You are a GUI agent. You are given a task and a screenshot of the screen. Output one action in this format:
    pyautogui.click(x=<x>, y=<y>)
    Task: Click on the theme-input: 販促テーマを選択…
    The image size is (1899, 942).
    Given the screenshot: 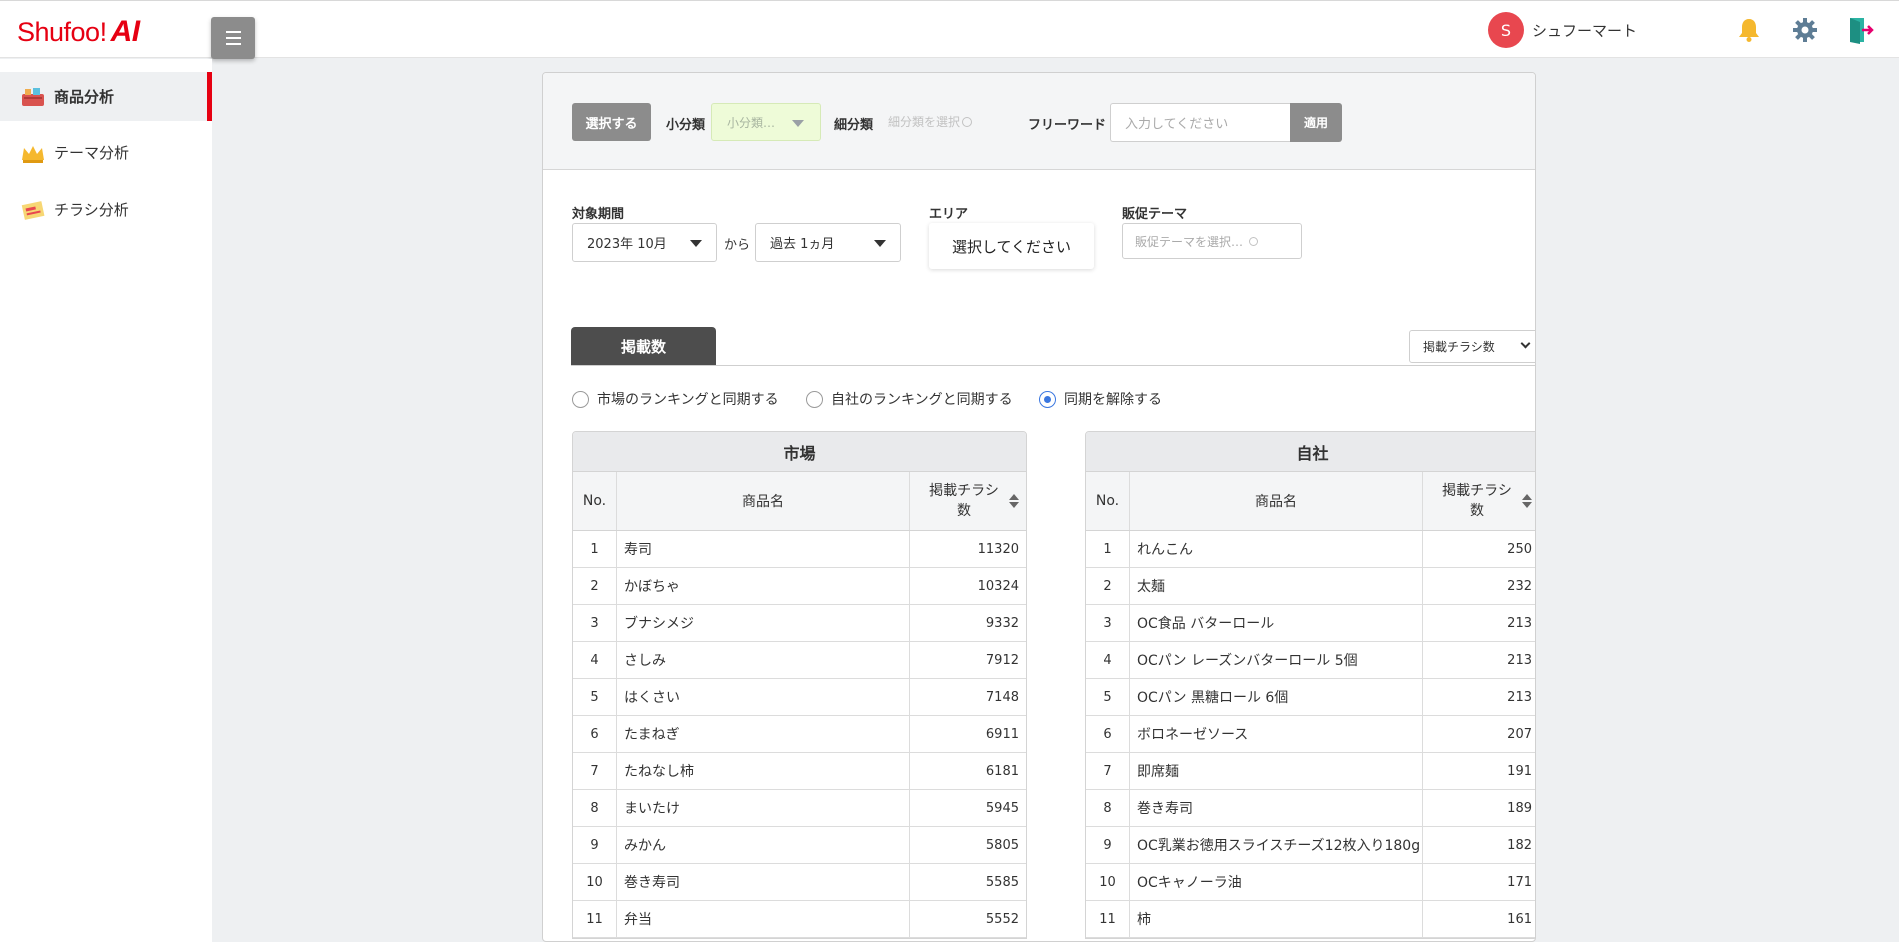 What is the action you would take?
    pyautogui.click(x=1212, y=241)
    